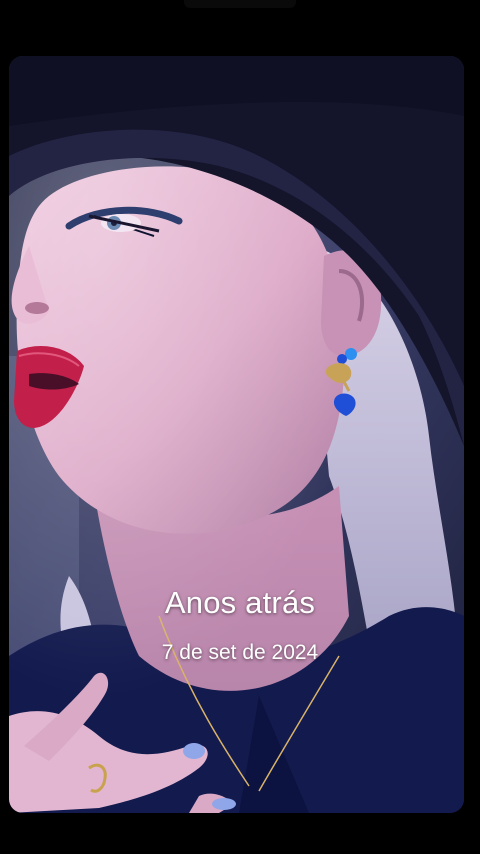  I want to click on status-notch, so click(240, 4).